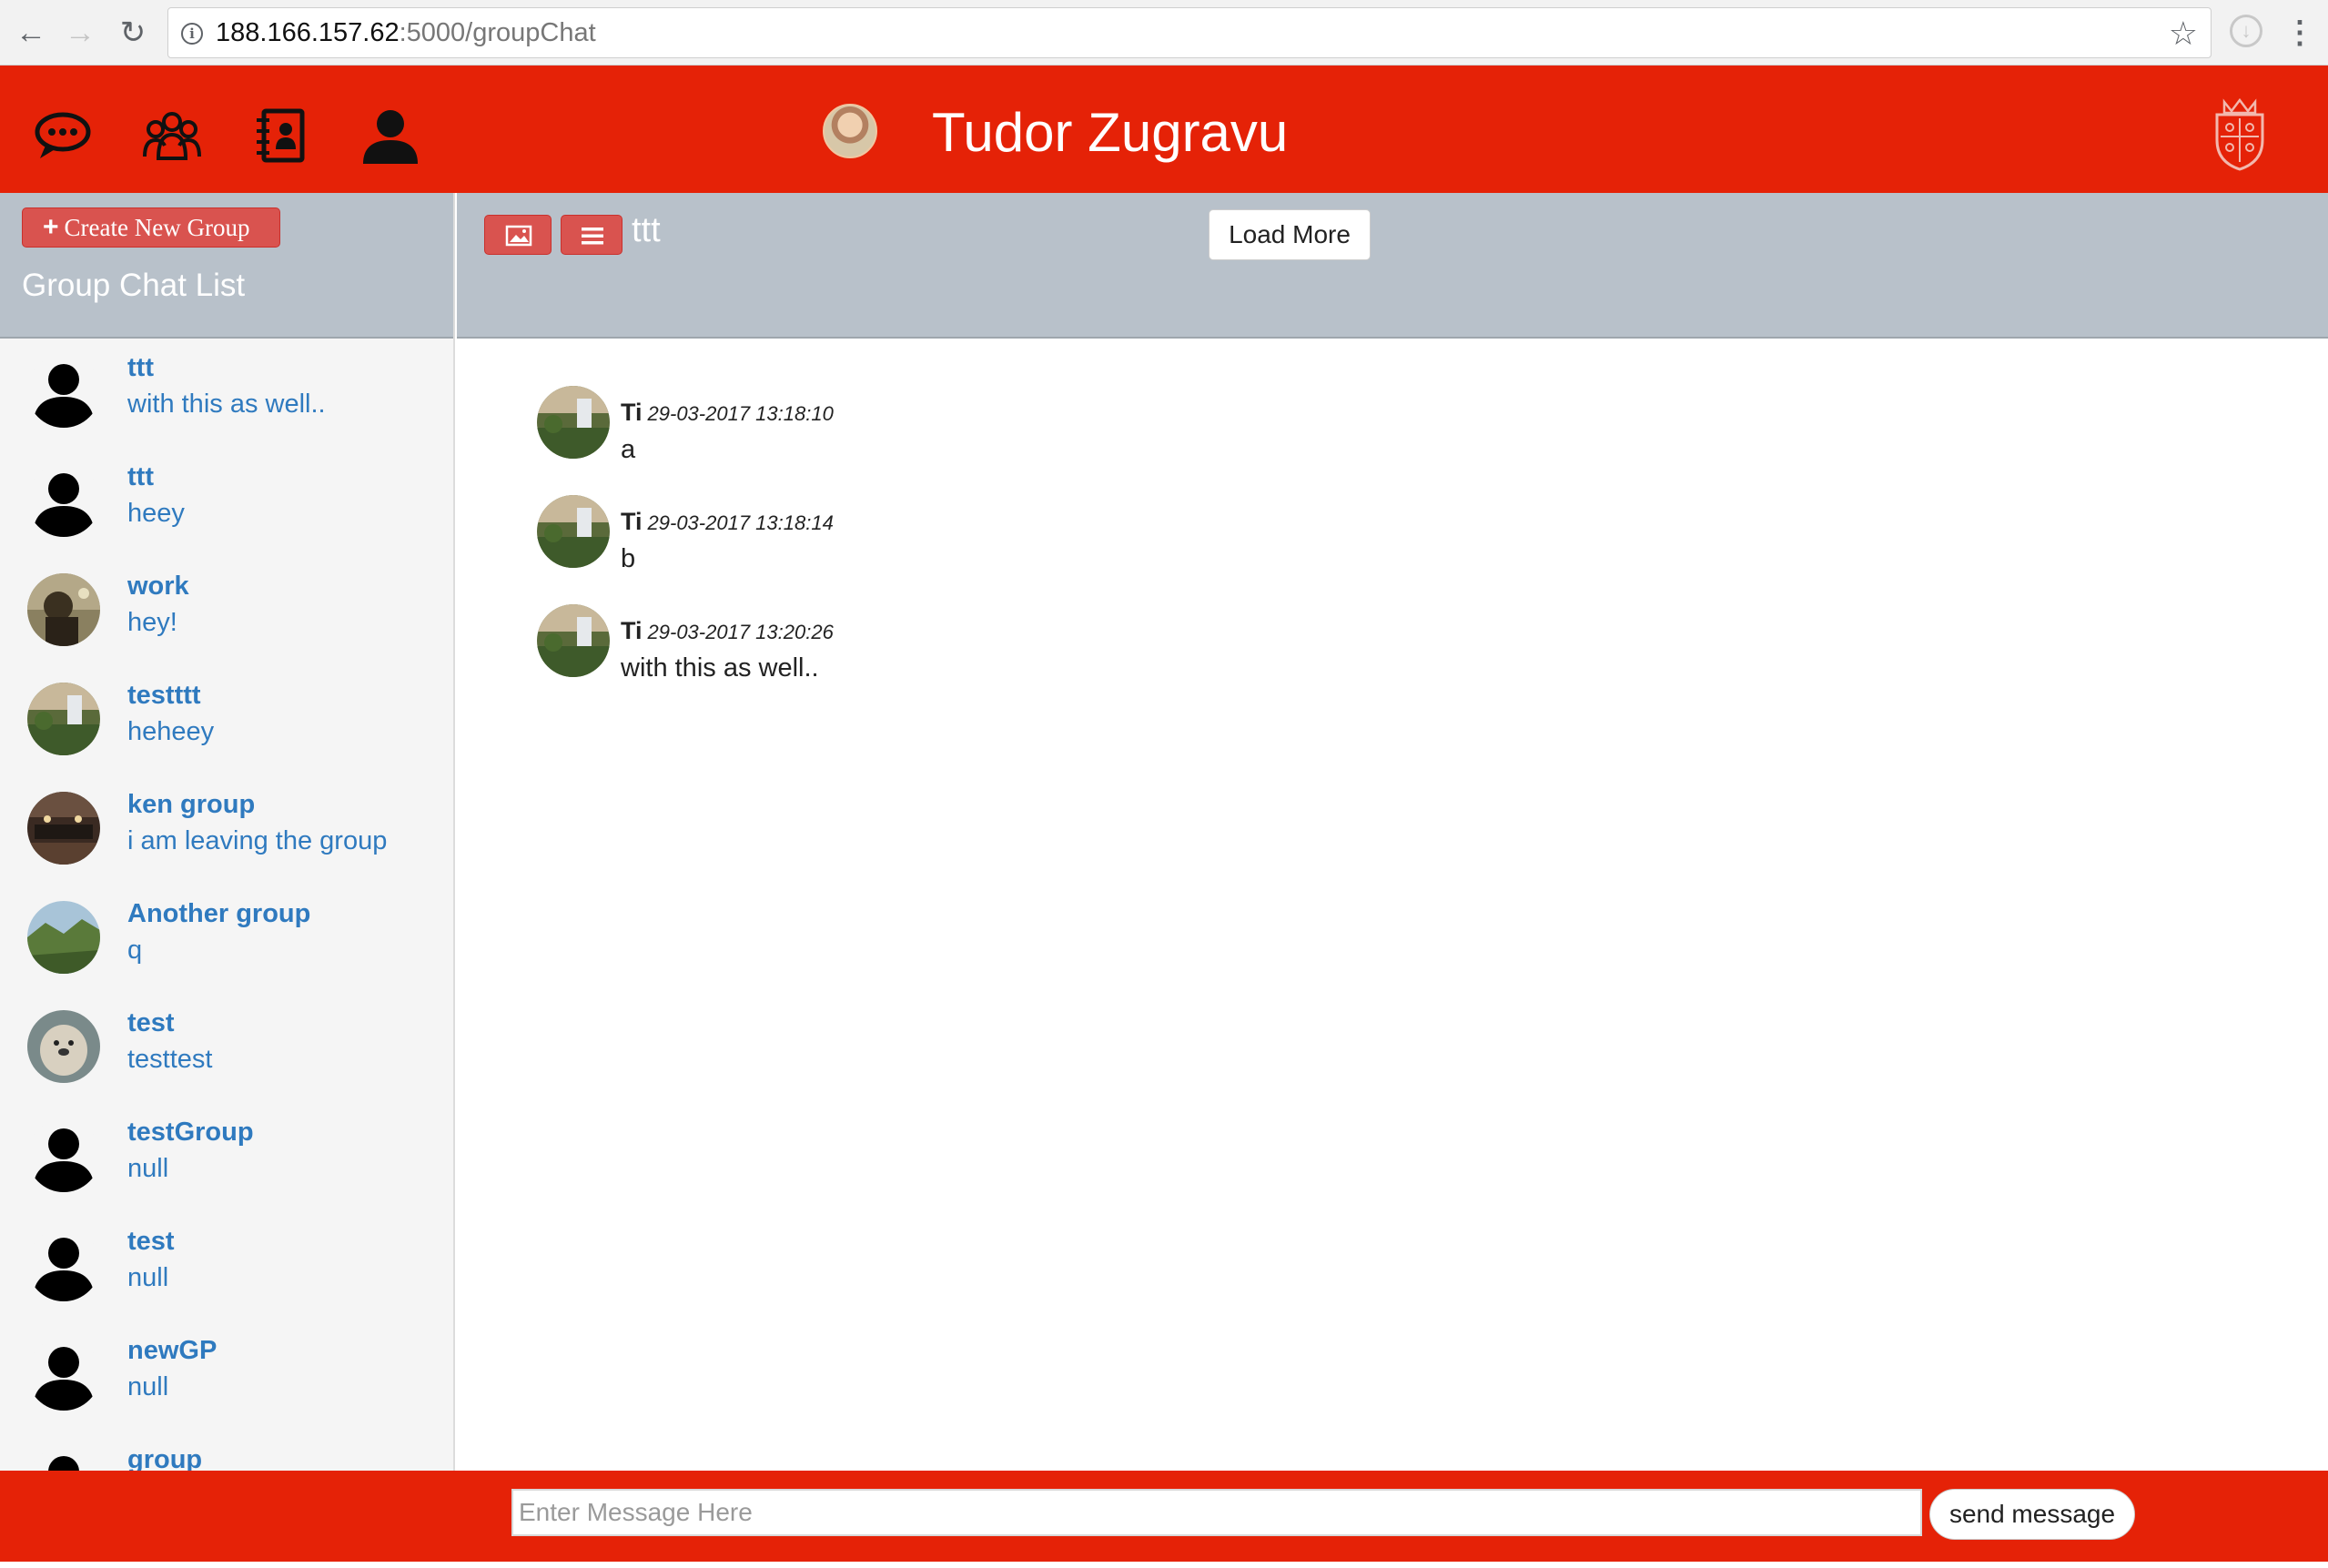  Describe the element at coordinates (227, 1159) in the screenshot. I see `group-list-item: testGroup null` at that location.